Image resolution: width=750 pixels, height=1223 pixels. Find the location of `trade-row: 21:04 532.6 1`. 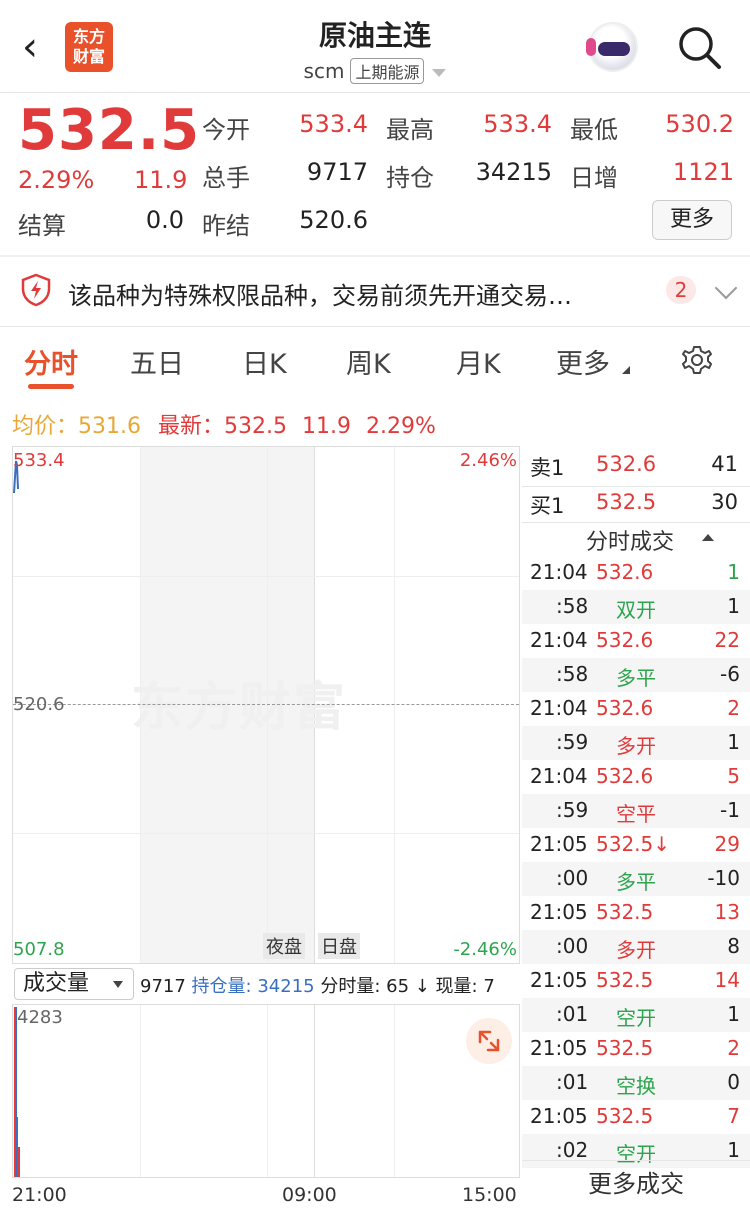

trade-row: 21:04 532.6 1 is located at coordinates (636, 573).